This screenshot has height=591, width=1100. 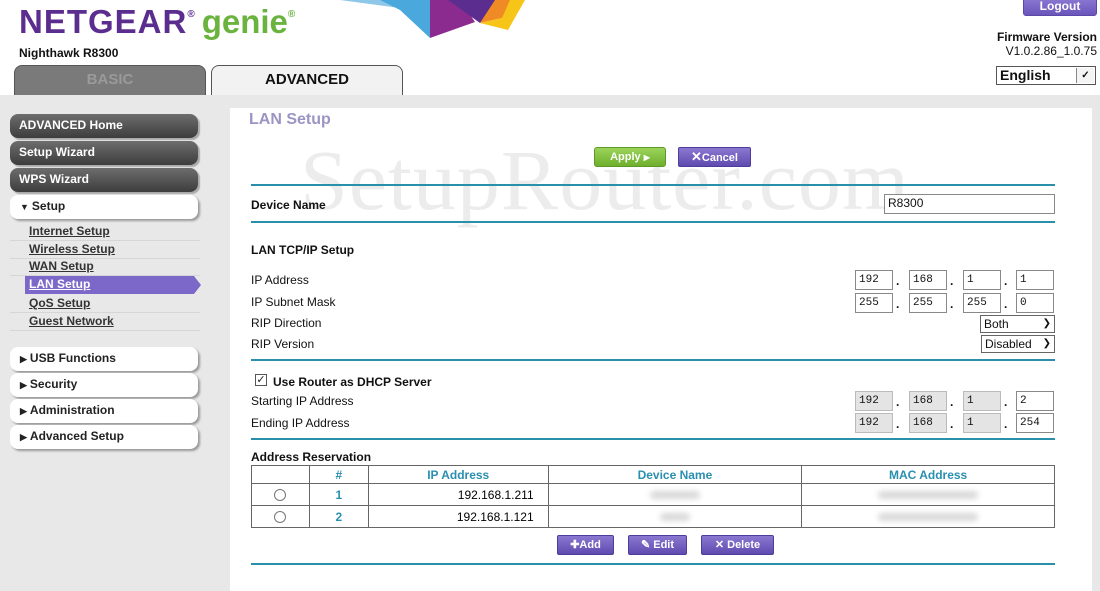 What do you see at coordinates (982, 423) in the screenshot?
I see `end-ip-octet-3: 1` at bounding box center [982, 423].